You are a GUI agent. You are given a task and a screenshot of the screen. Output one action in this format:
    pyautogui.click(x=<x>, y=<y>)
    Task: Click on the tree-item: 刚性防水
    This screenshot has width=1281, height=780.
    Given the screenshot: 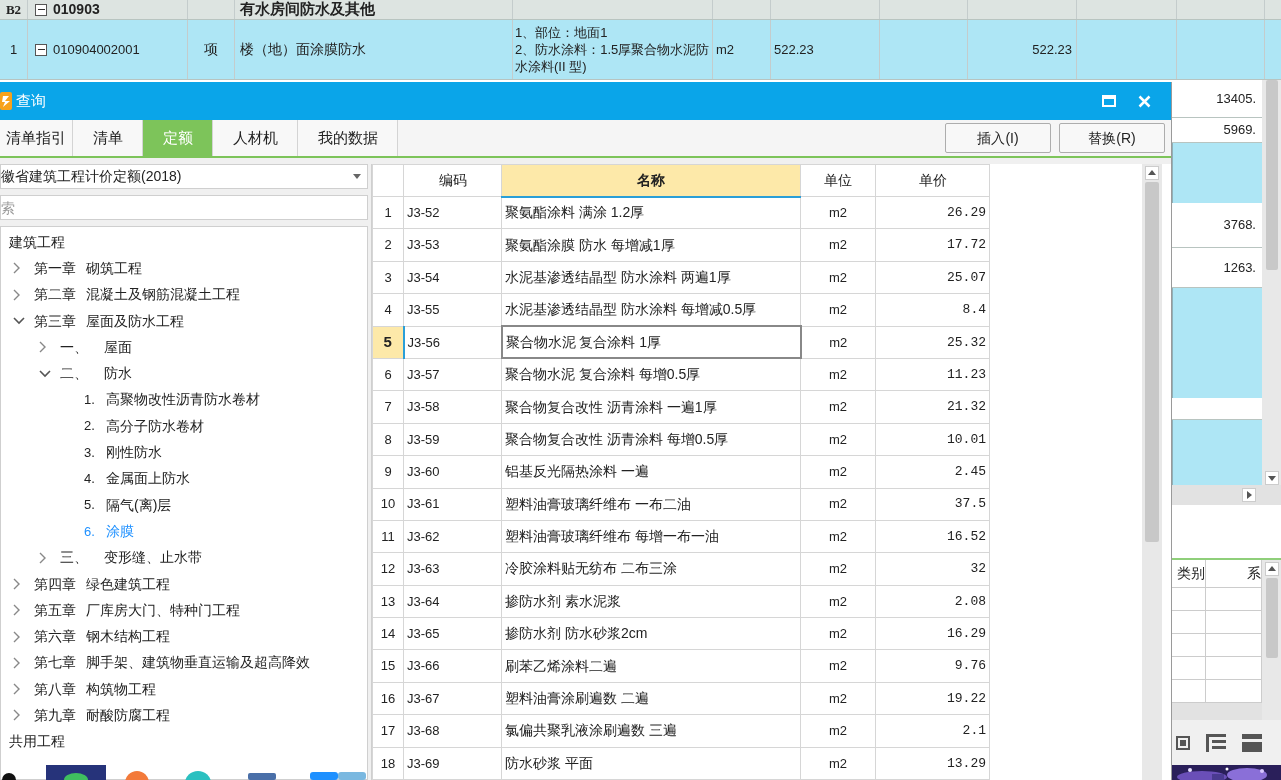 What is the action you would take?
    pyautogui.click(x=134, y=452)
    